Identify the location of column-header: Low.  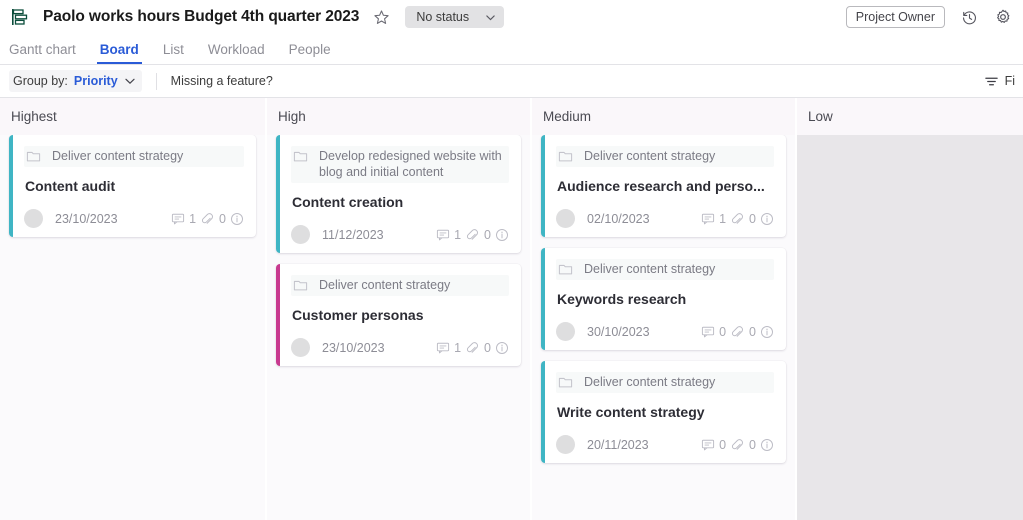
(910, 116).